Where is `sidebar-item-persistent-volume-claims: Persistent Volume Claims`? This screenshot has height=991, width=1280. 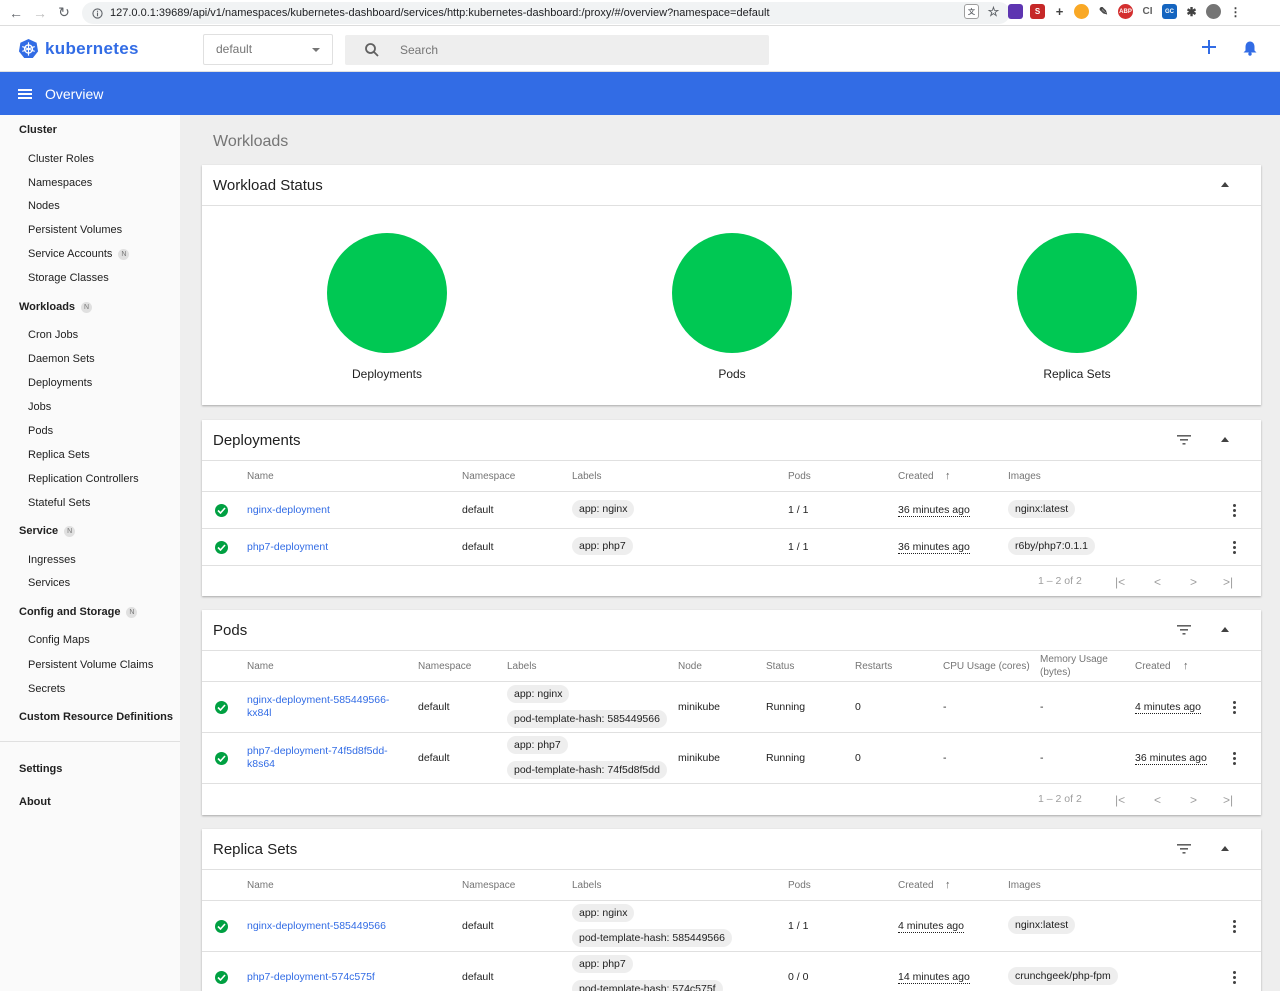 sidebar-item-persistent-volume-claims: Persistent Volume Claims is located at coordinates (90, 665).